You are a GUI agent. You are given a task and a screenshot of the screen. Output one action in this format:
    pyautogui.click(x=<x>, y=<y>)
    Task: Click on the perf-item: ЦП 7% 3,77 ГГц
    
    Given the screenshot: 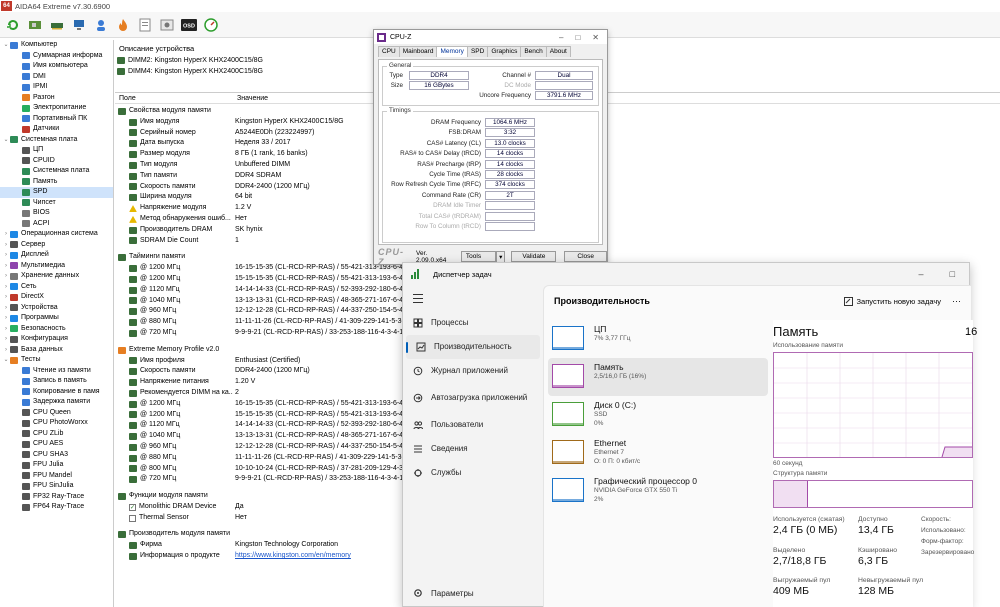 What is the action you would take?
    pyautogui.click(x=658, y=339)
    